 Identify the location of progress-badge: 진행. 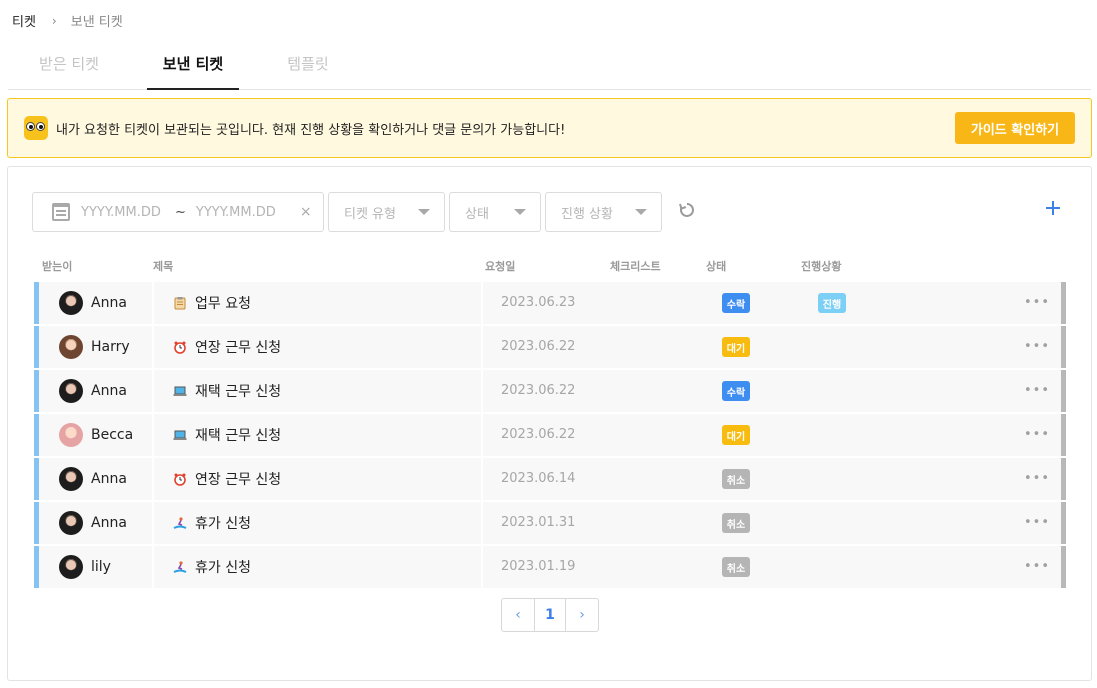
(832, 303).